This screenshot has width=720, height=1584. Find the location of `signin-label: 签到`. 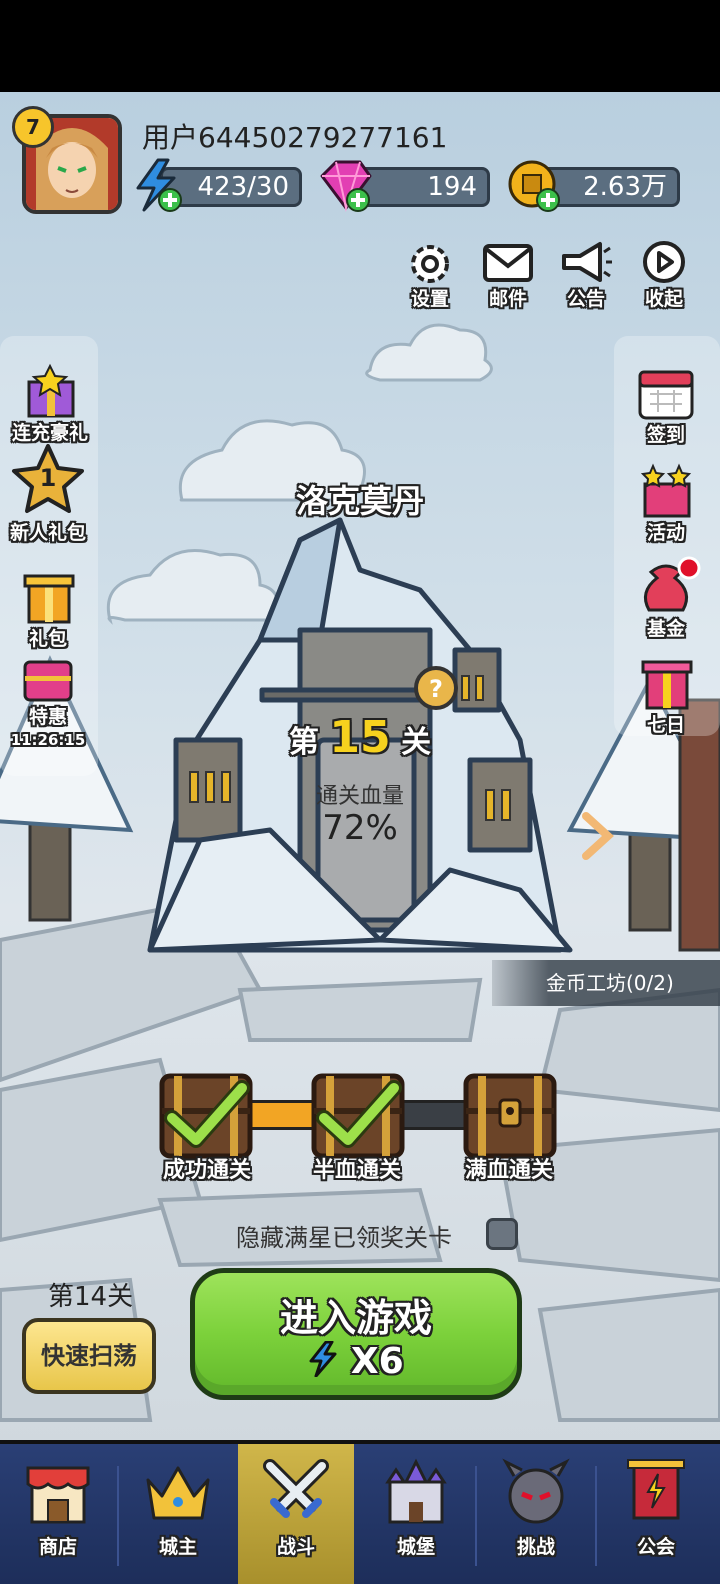

signin-label: 签到 is located at coordinates (665, 435).